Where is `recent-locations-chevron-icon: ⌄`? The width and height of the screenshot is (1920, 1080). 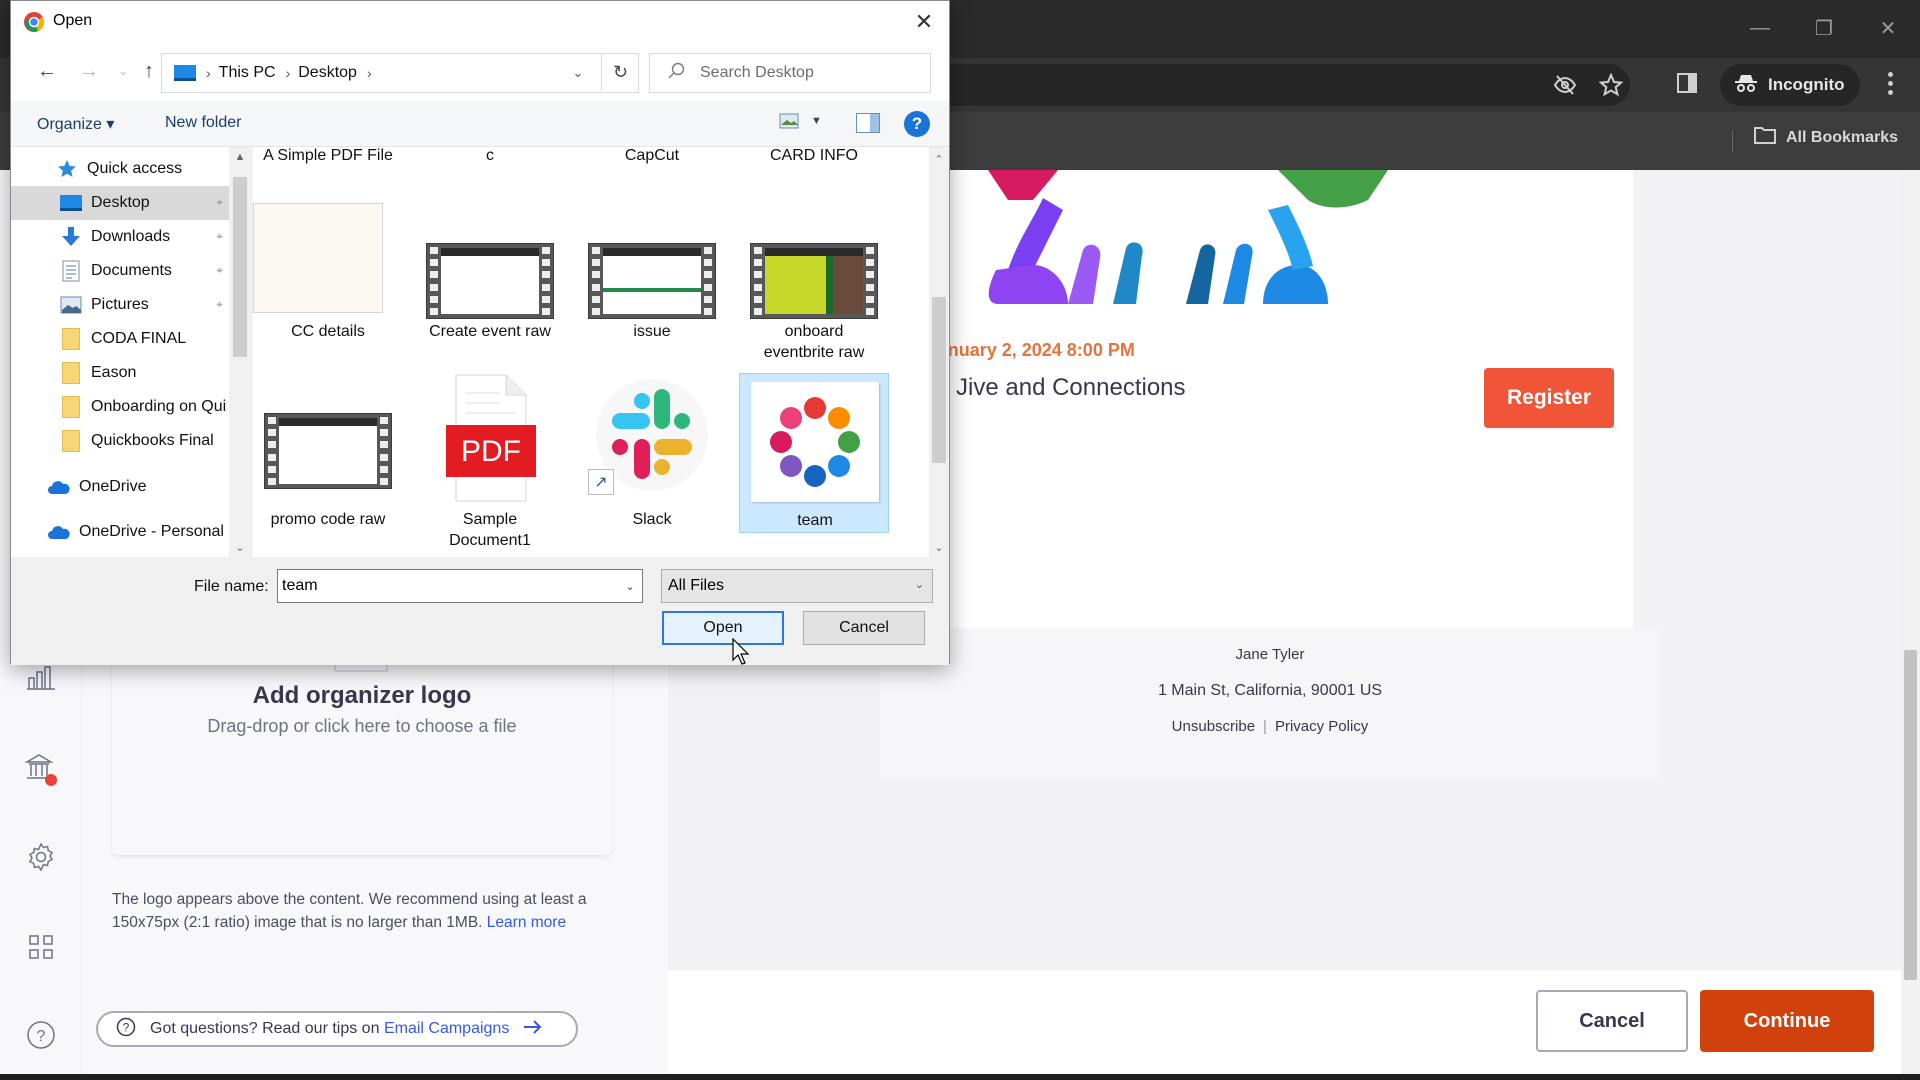 recent-locations-chevron-icon: ⌄ is located at coordinates (123, 71).